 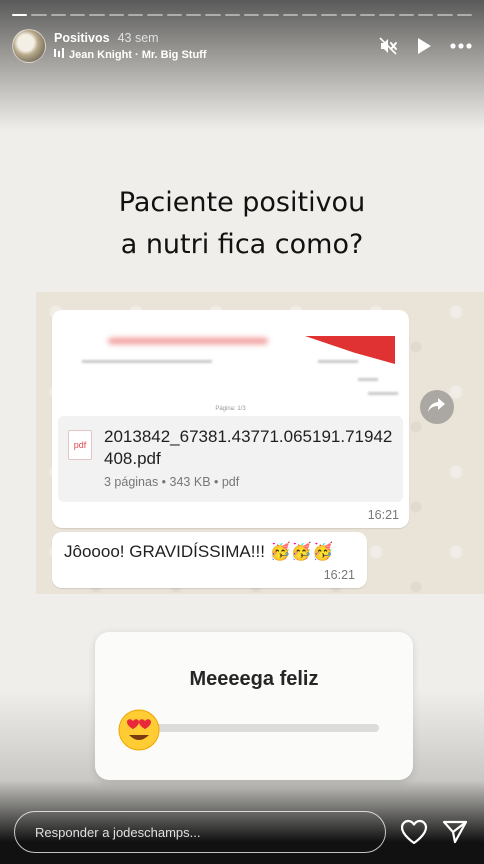 What do you see at coordinates (248, 447) in the screenshot?
I see `file-name: 2013842_67381.43771.065191.71942408.pdf` at bounding box center [248, 447].